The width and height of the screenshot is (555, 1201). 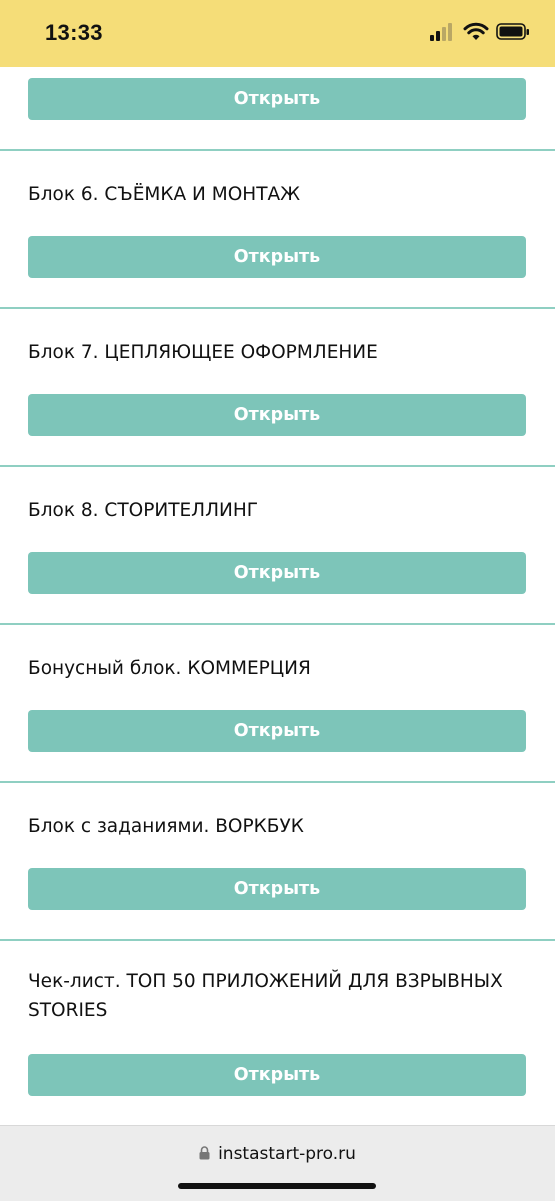 I want to click on browser-url-bar: instastart-pro.ru, so click(x=277, y=1163).